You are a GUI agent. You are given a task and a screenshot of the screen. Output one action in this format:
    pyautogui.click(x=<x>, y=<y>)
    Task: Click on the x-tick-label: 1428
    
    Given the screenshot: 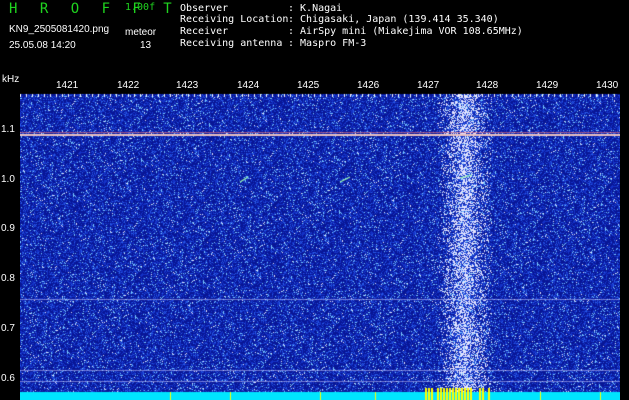 What is the action you would take?
    pyautogui.click(x=487, y=85)
    